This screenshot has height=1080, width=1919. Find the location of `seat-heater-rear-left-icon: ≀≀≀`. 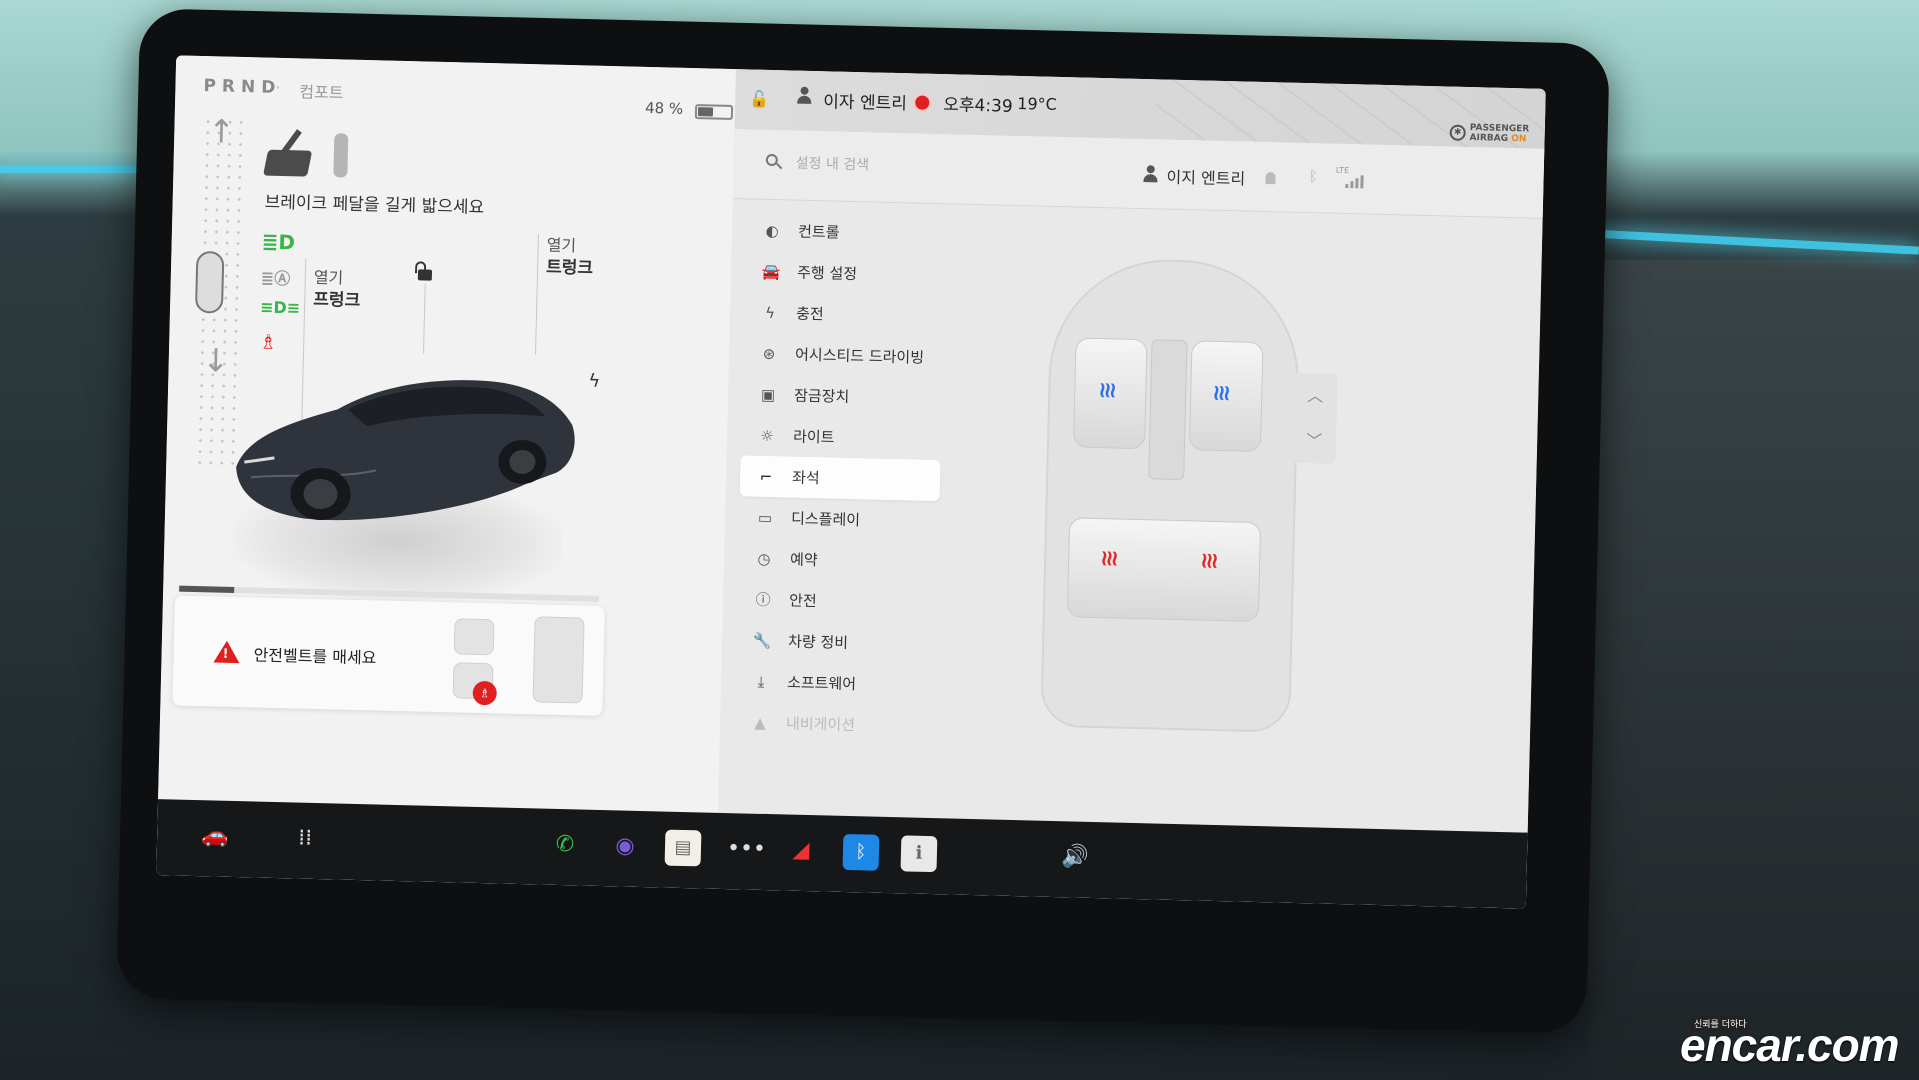

seat-heater-rear-left-icon: ≀≀≀ is located at coordinates (1108, 558).